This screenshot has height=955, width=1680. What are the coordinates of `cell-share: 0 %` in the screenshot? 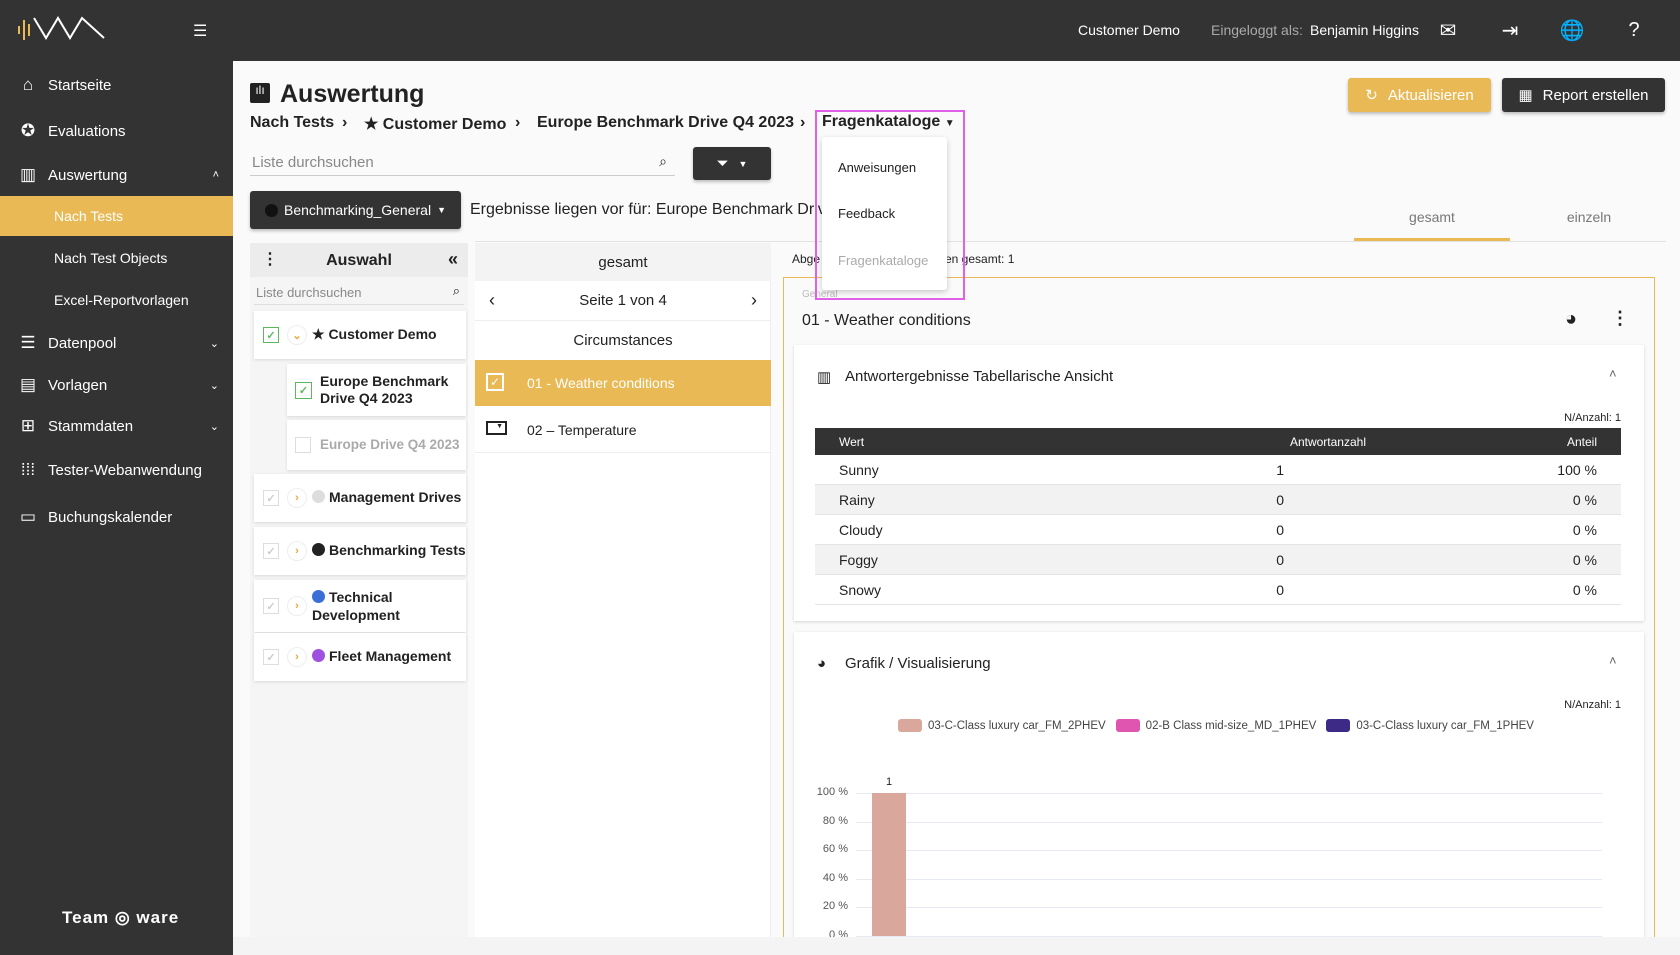 It's located at (1584, 500).